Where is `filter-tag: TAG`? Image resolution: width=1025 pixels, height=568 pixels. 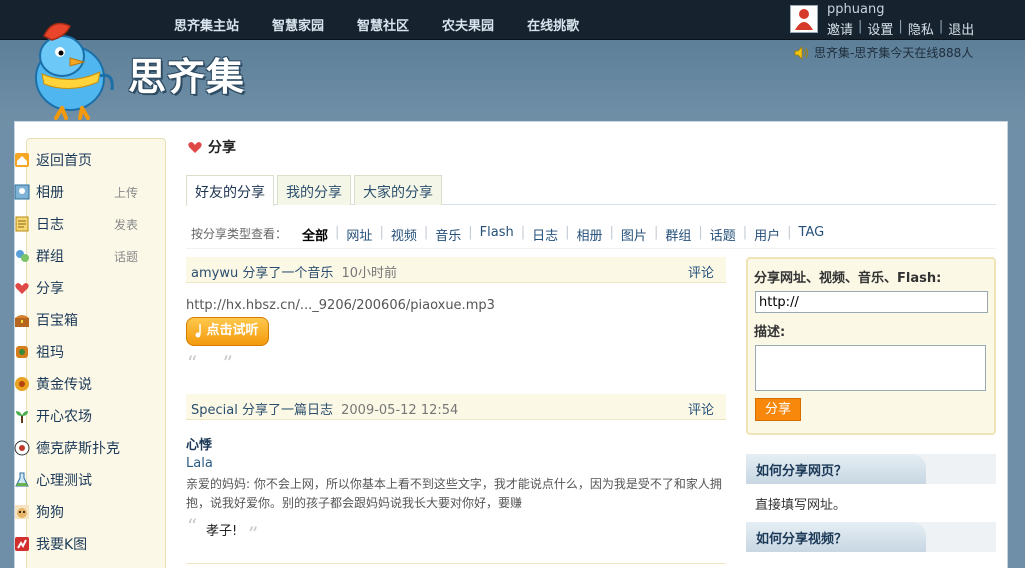
filter-tag: TAG is located at coordinates (812, 236).